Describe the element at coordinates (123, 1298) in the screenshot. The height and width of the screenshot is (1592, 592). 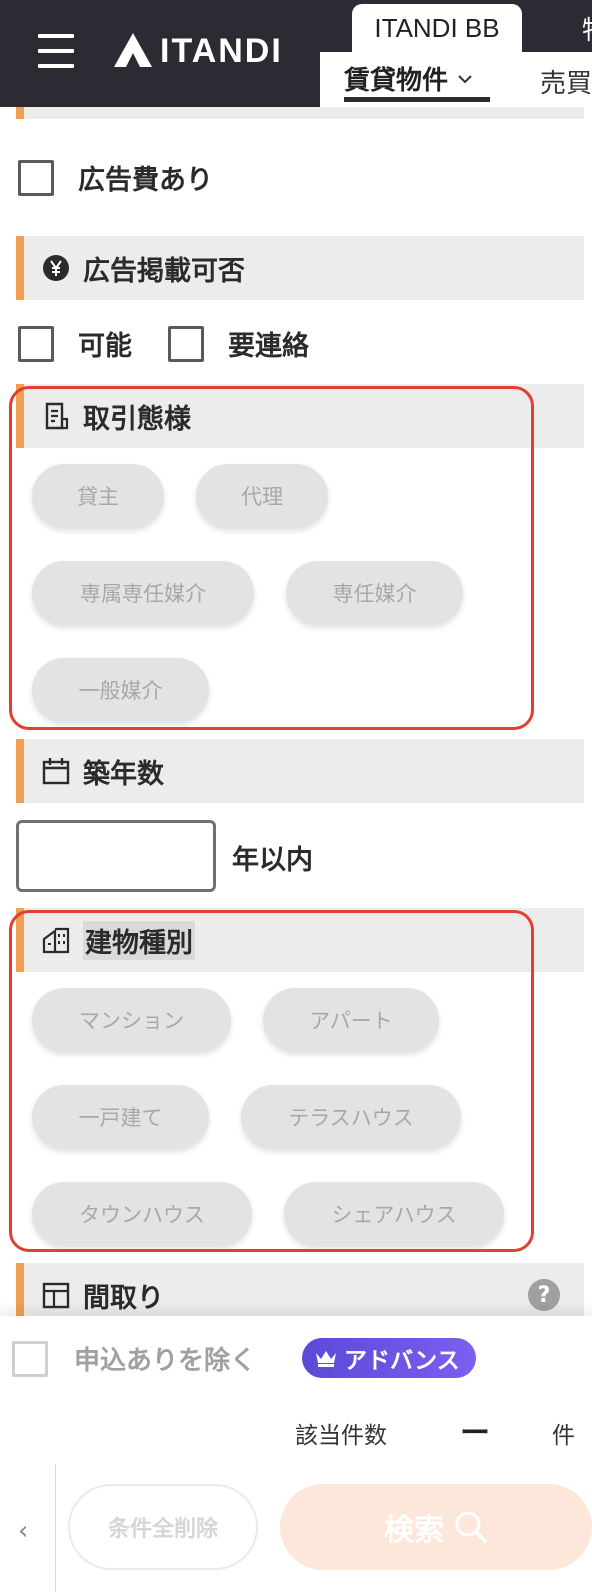
I see `section-title: 間取り` at that location.